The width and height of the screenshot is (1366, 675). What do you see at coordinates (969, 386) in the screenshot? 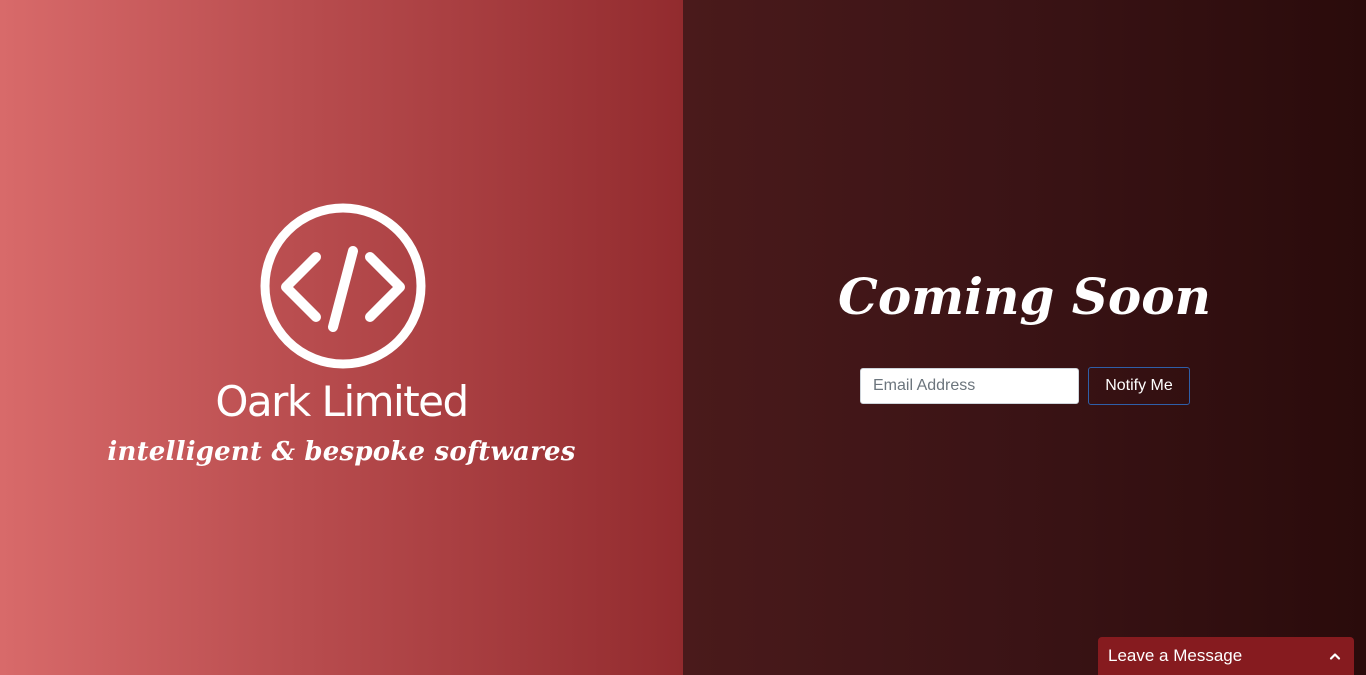
I see `email-input` at bounding box center [969, 386].